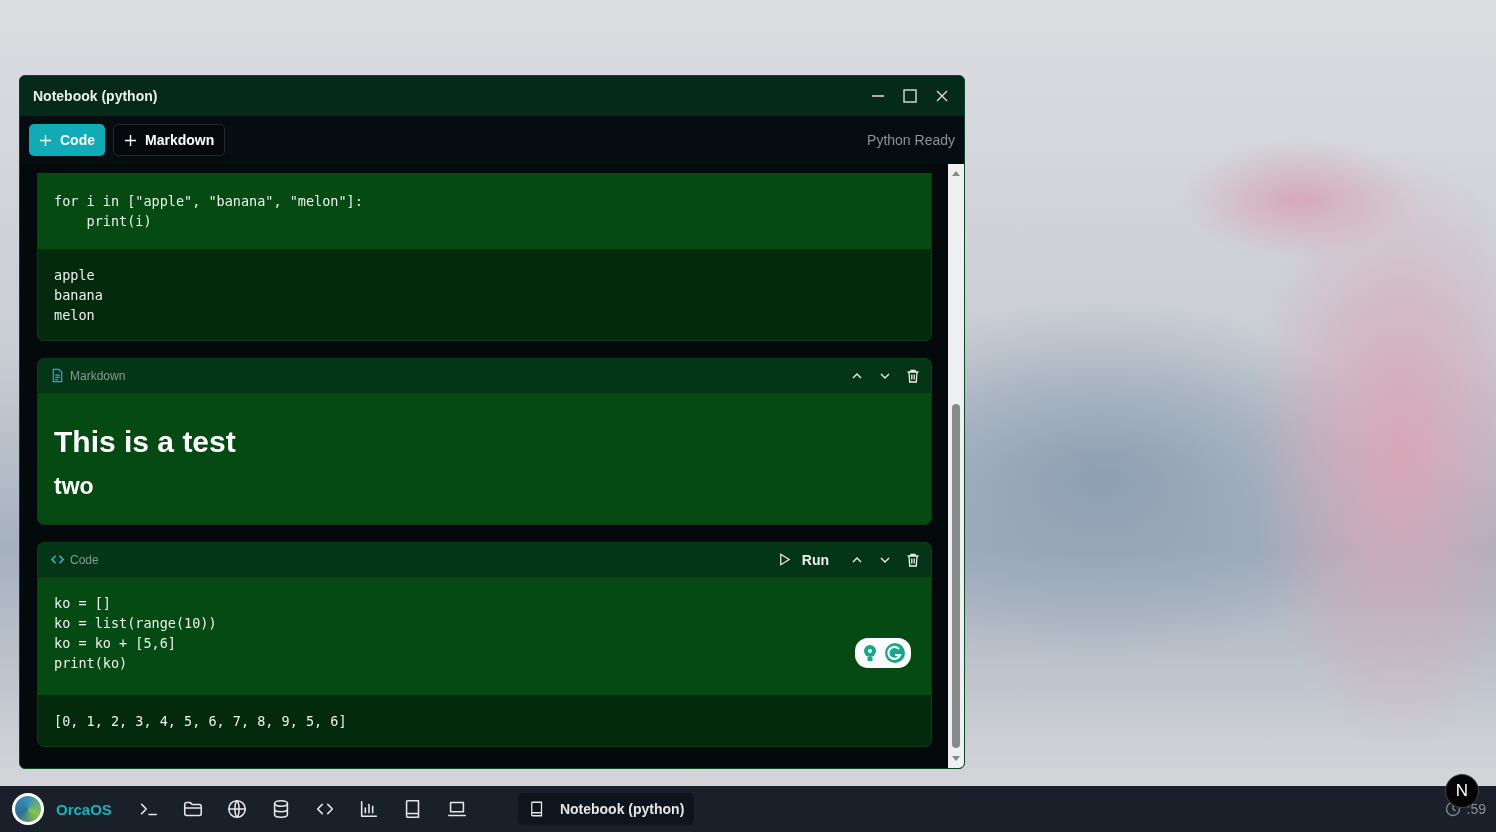 Image resolution: width=1496 pixels, height=832 pixels. What do you see at coordinates (96, 96) in the screenshot?
I see `window-title: Notebook (python)` at bounding box center [96, 96].